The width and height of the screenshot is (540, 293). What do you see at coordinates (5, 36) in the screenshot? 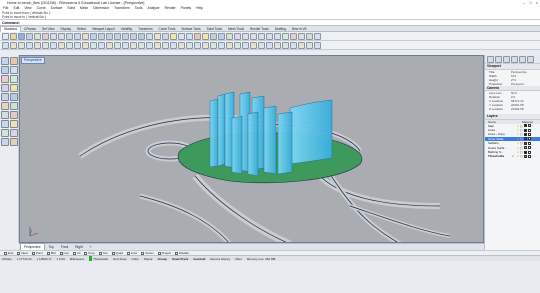
I see `new-icon` at bounding box center [5, 36].